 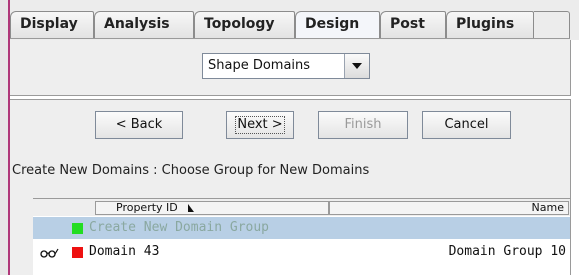 I want to click on tab-label: Display, so click(x=49, y=24).